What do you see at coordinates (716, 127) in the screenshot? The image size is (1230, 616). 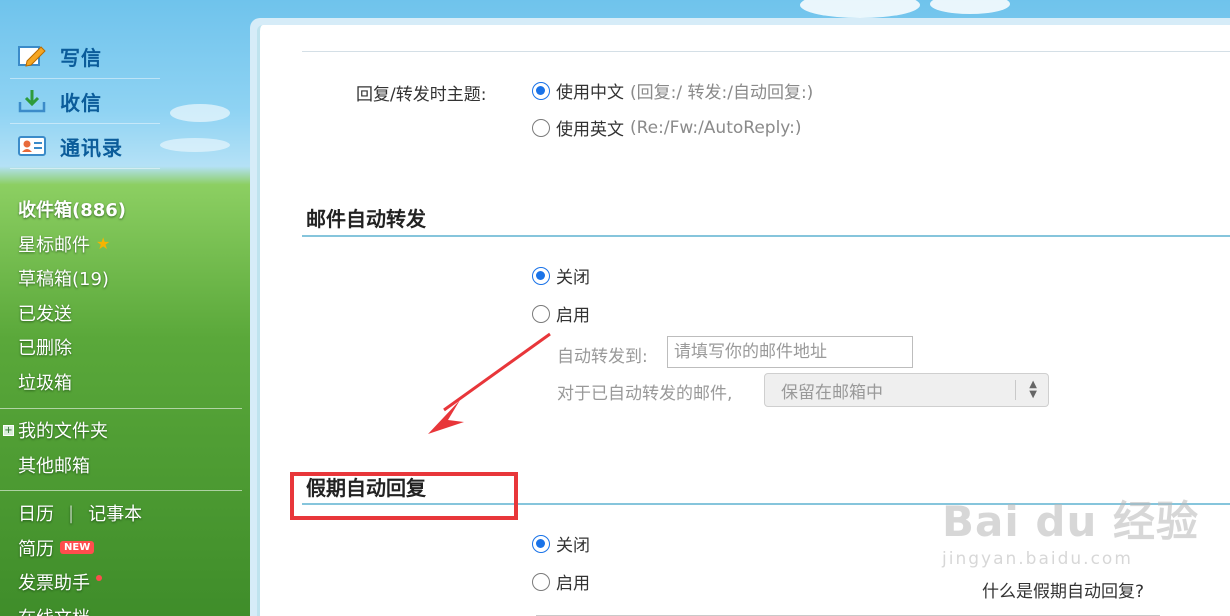 I see `option-english-hint: (Re:/Fw:/AutoReply:)` at bounding box center [716, 127].